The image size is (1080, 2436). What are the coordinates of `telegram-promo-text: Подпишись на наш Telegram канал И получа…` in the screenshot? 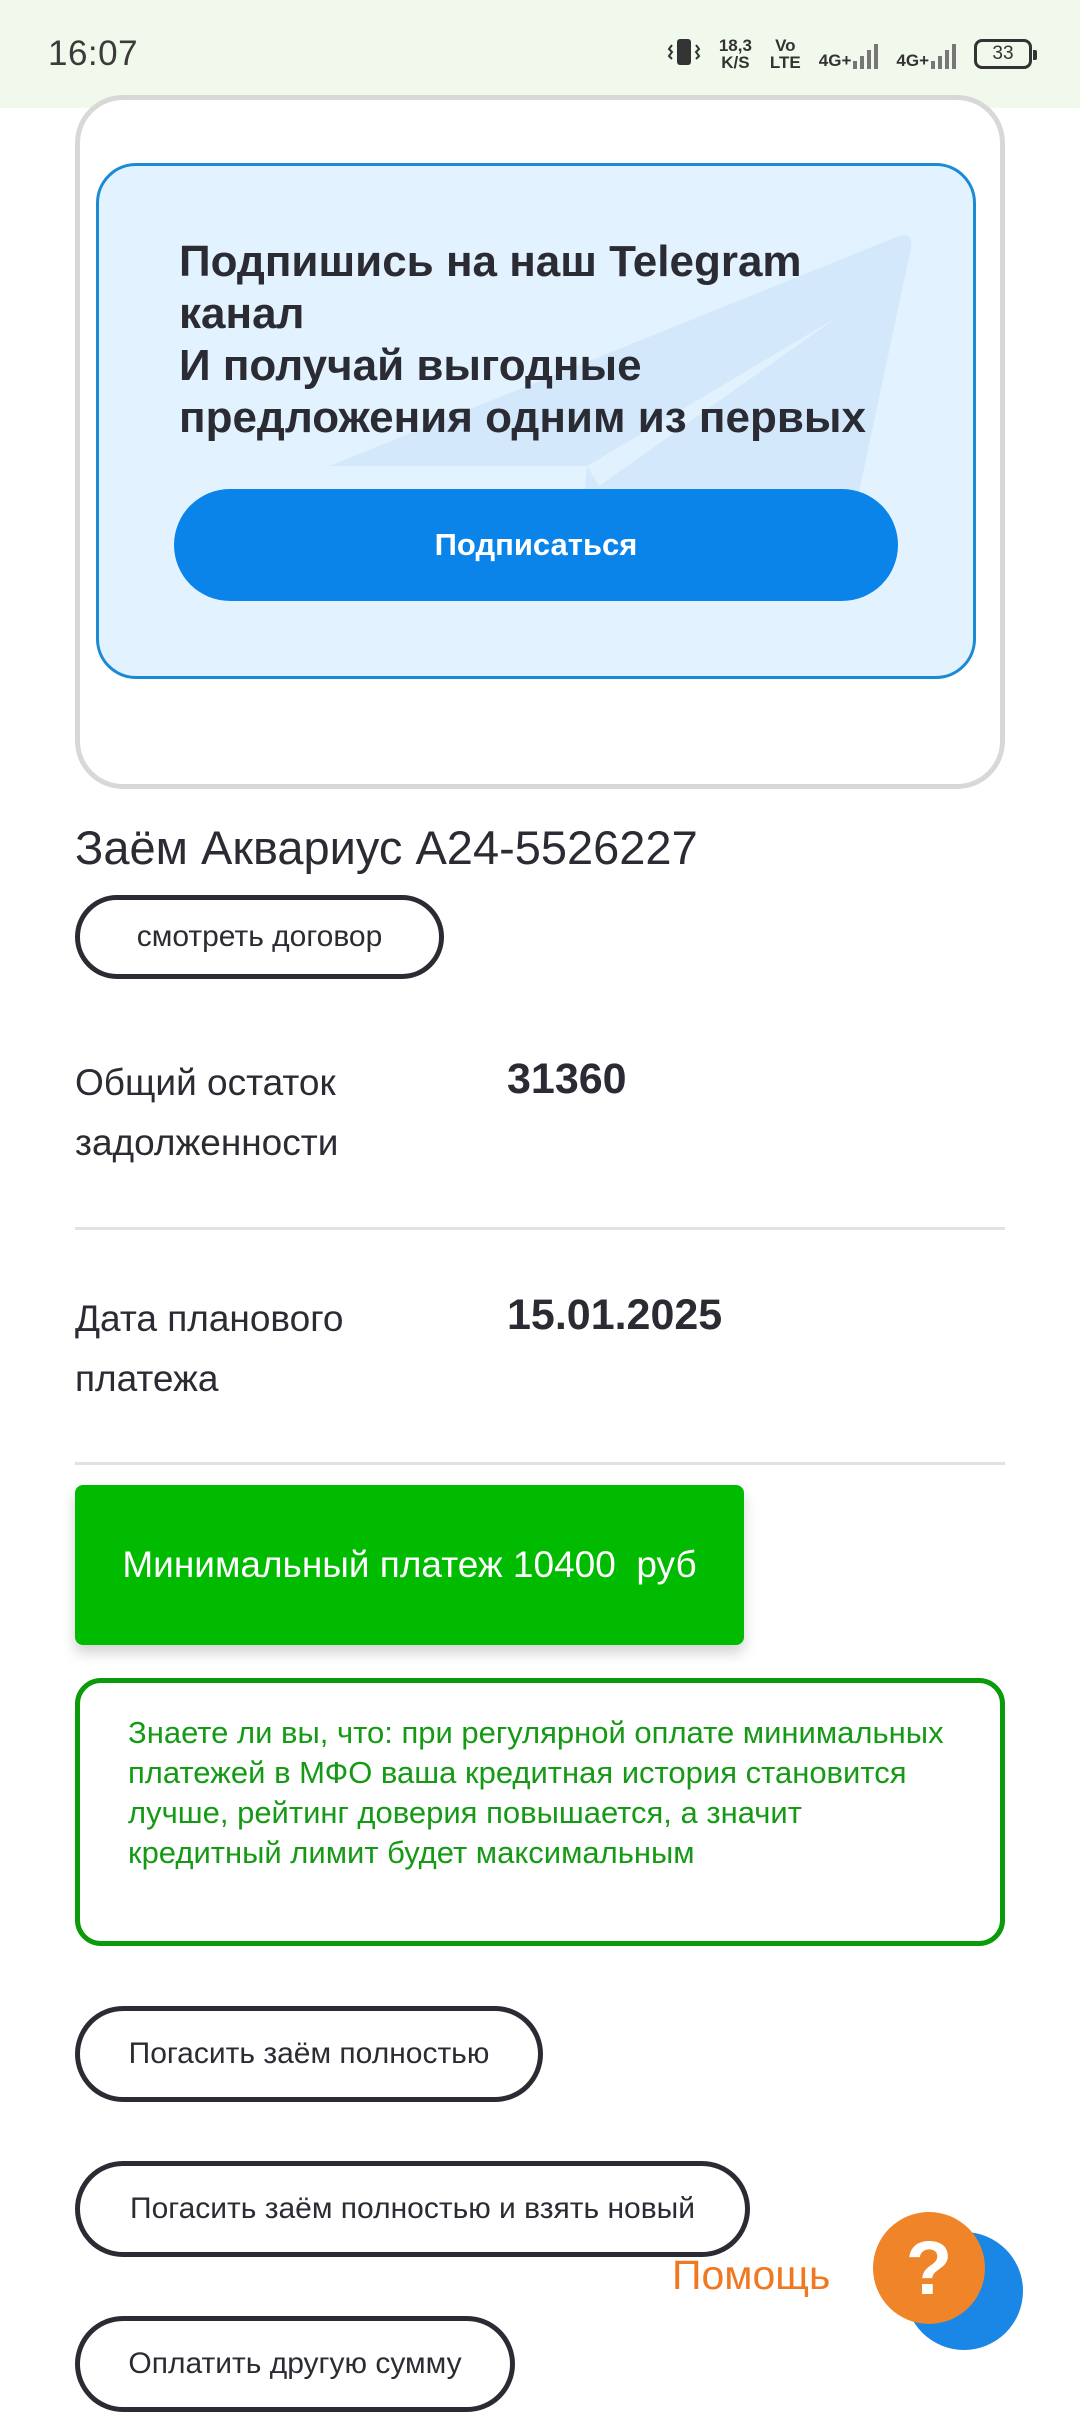 It's located at (549, 340).